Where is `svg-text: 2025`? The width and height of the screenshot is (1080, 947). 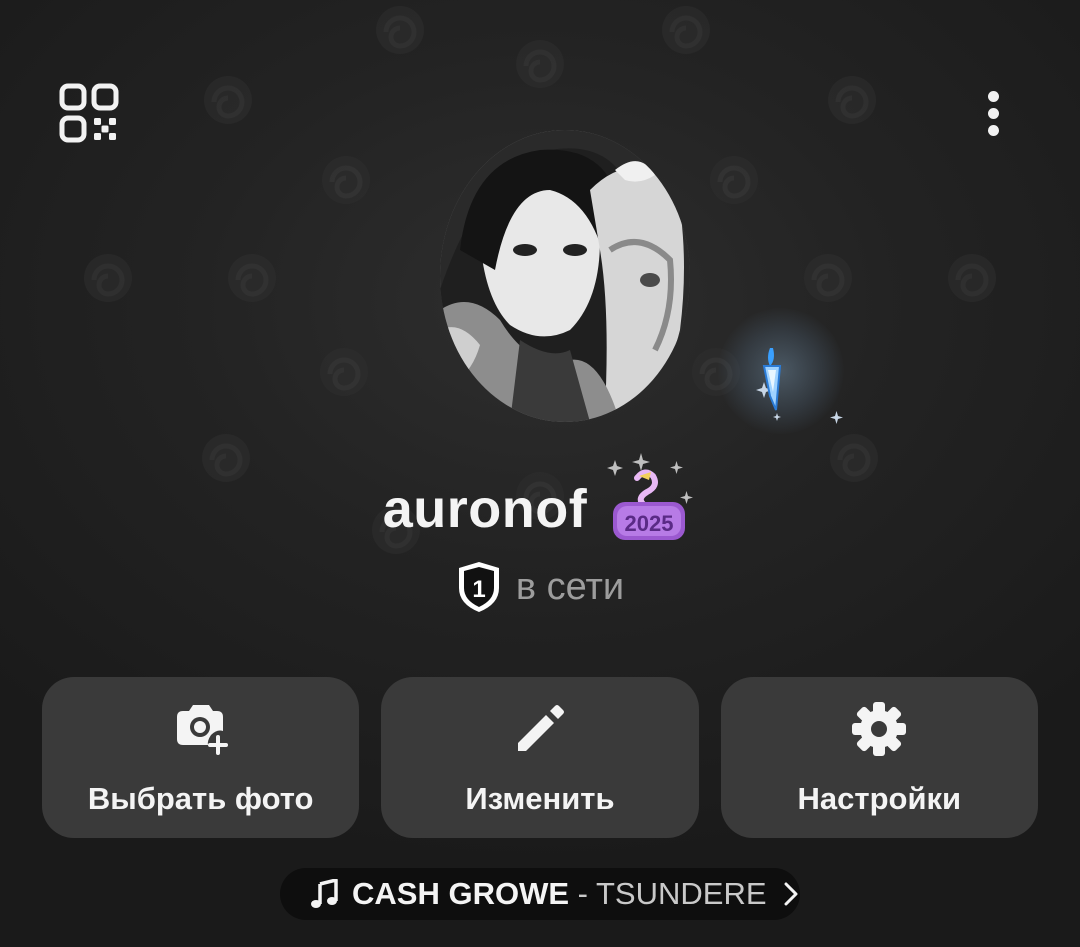
svg-text: 2025 is located at coordinates (649, 523).